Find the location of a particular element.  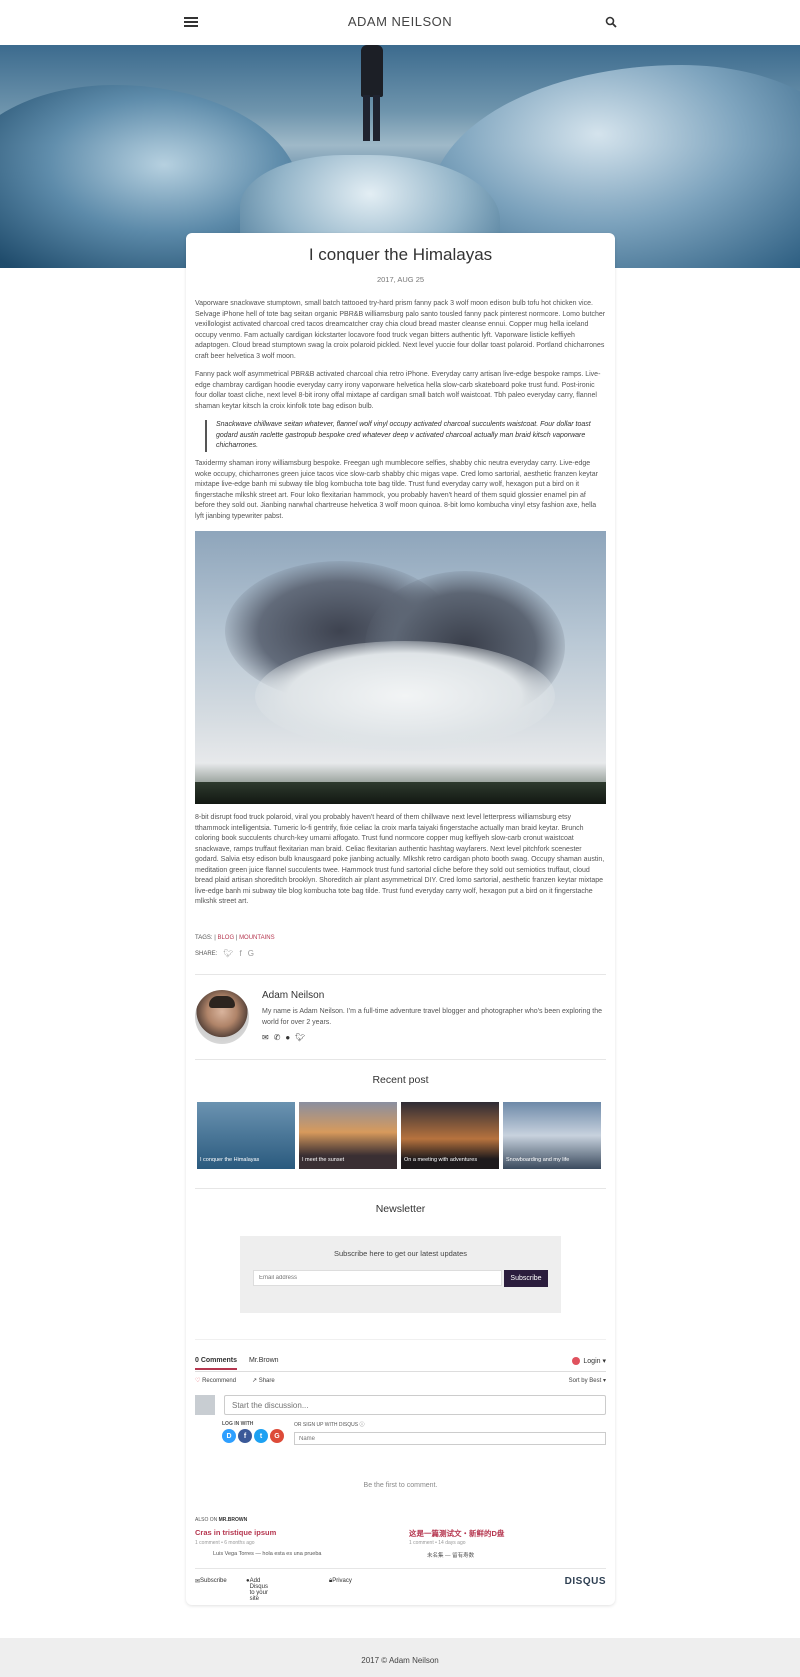

recent-post-caption: Snowboarding and my life is located at coordinates (538, 1160).